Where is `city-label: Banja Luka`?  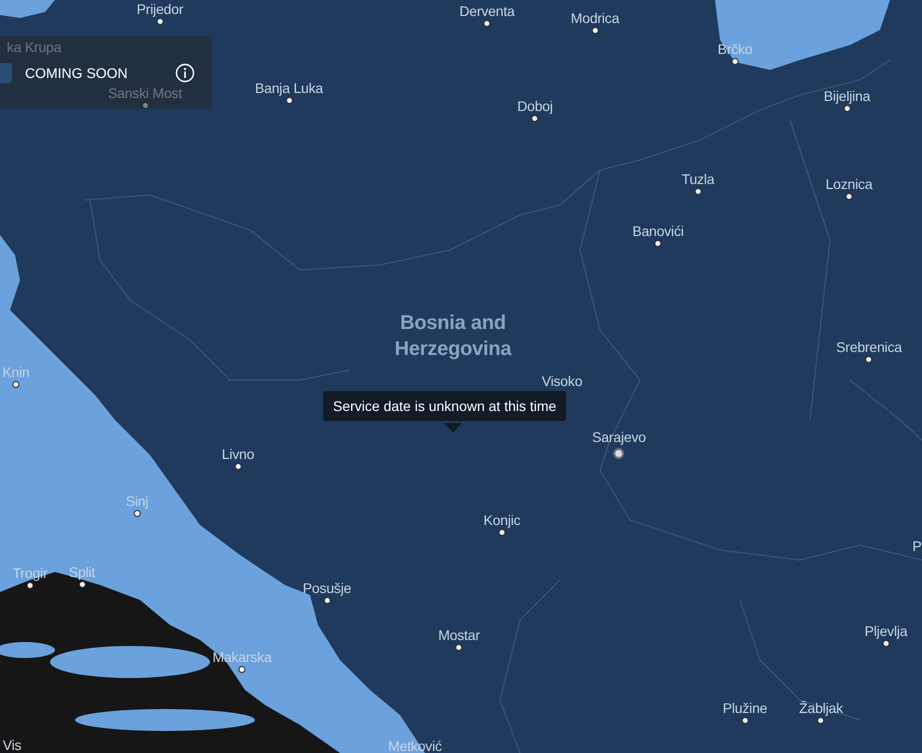
city-label: Banja Luka is located at coordinates (289, 88).